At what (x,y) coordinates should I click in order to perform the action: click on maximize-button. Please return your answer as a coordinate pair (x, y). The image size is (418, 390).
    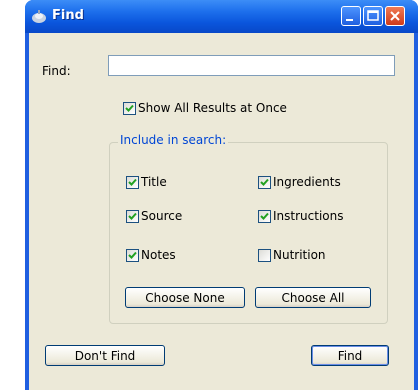
    Looking at the image, I should click on (373, 16).